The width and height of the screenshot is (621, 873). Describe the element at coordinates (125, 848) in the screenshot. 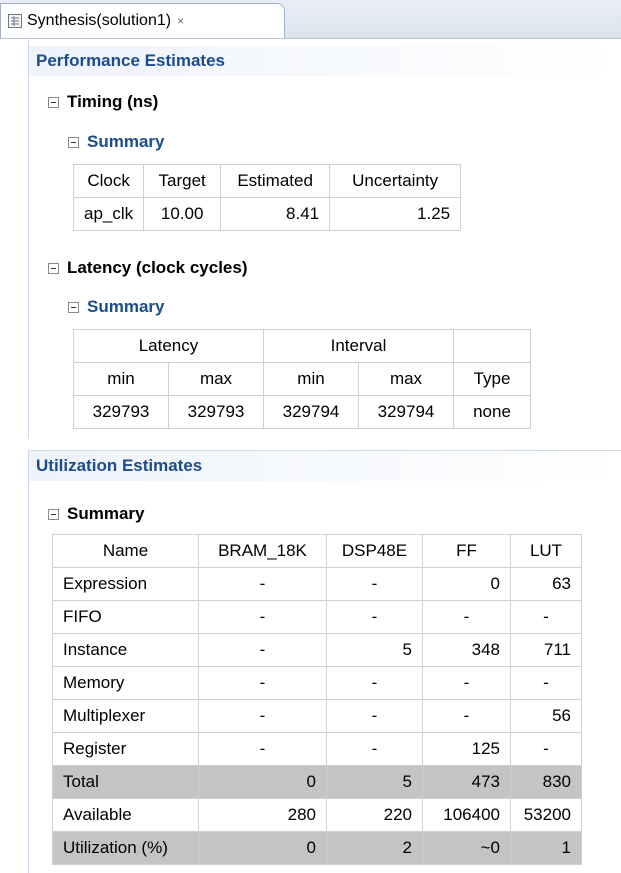

I see `row-label: Utilization (%)` at that location.